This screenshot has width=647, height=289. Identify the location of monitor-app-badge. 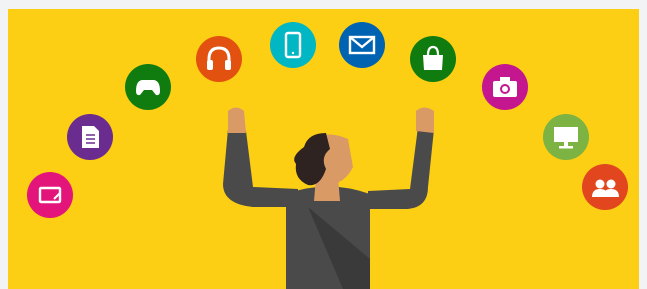
(566, 137).